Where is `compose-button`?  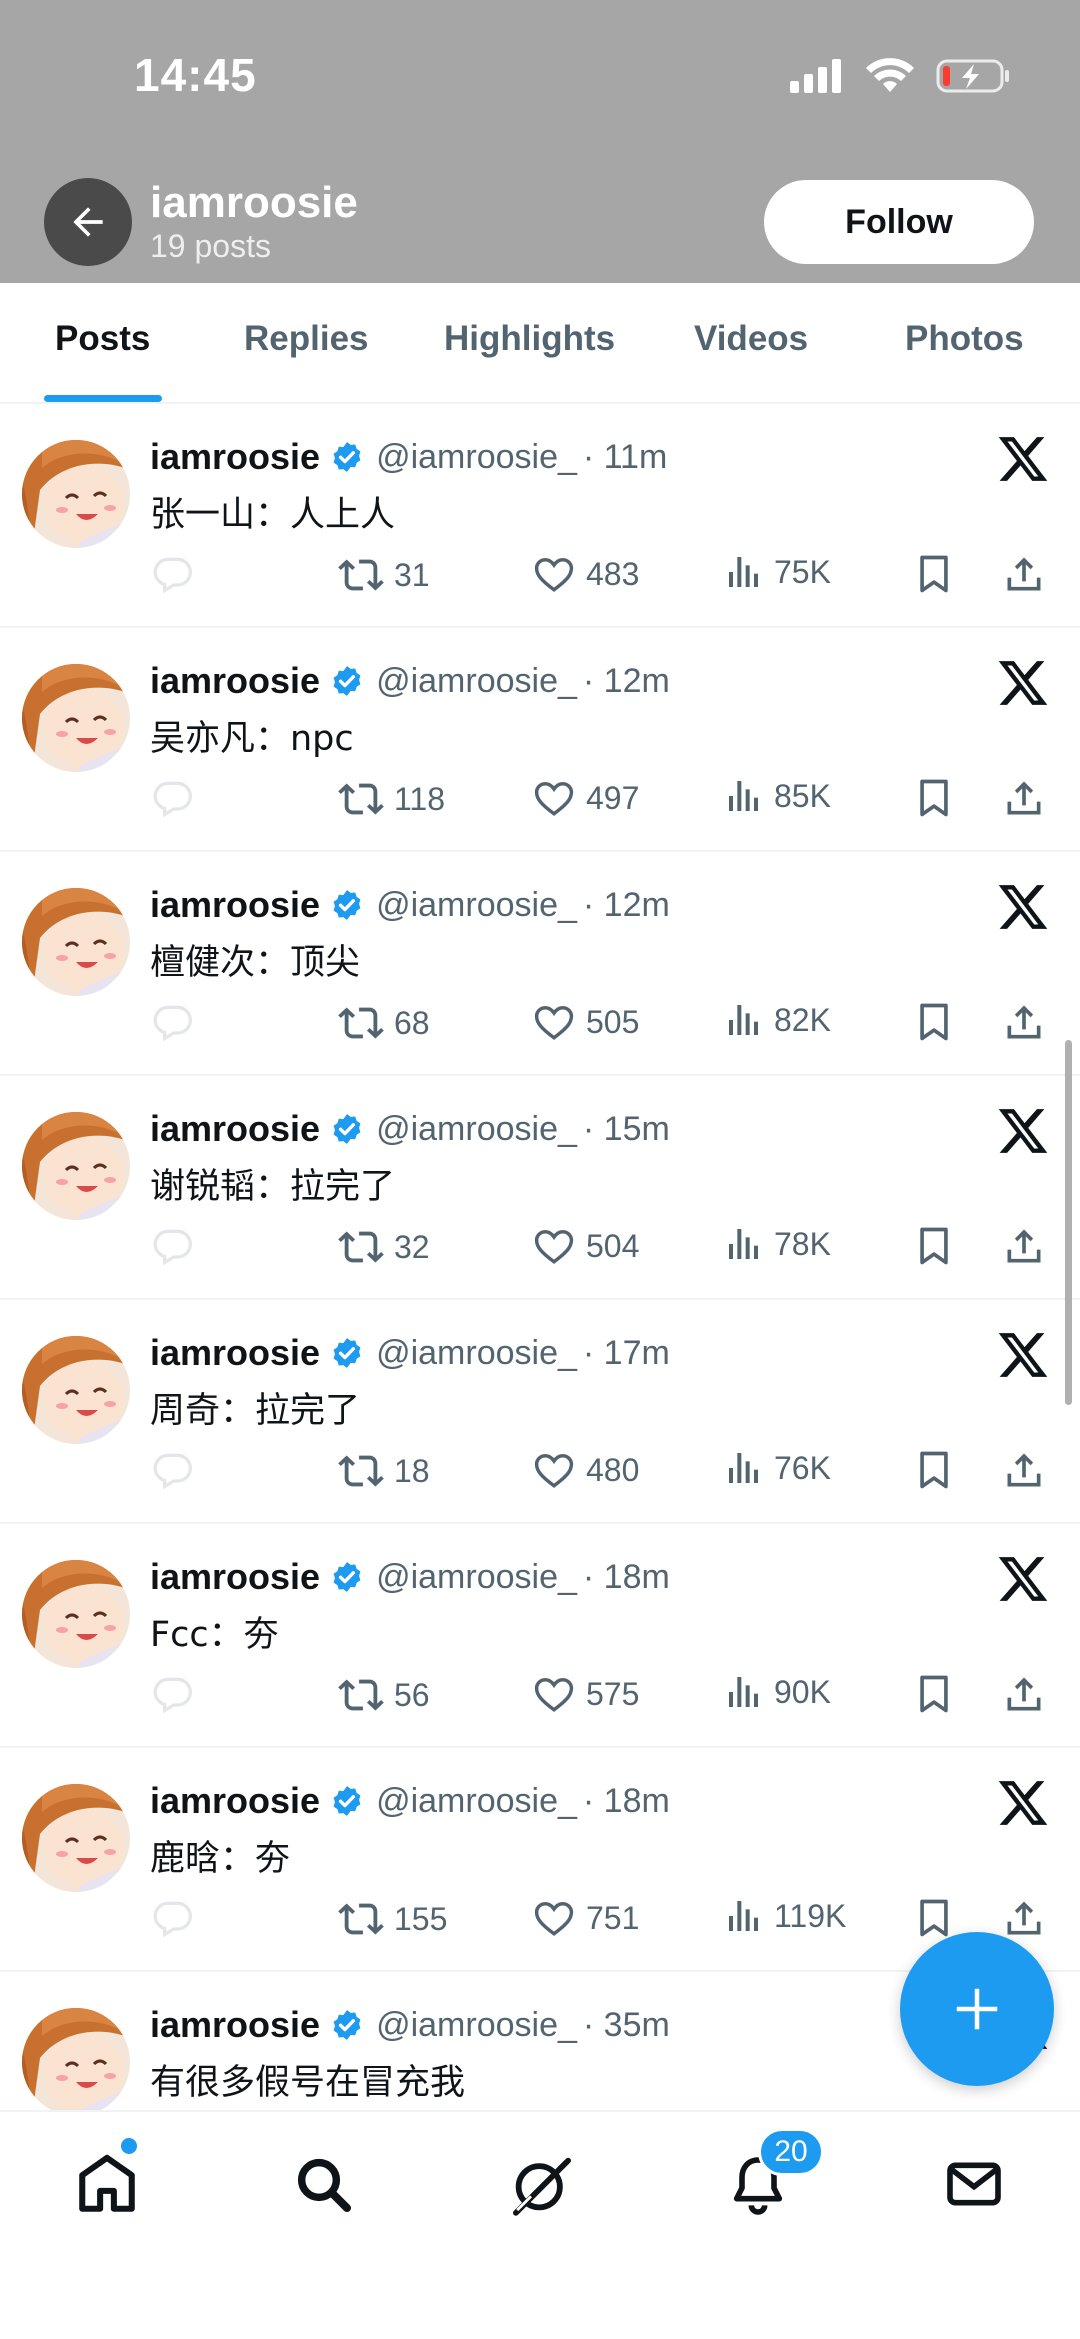
compose-button is located at coordinates (977, 2009).